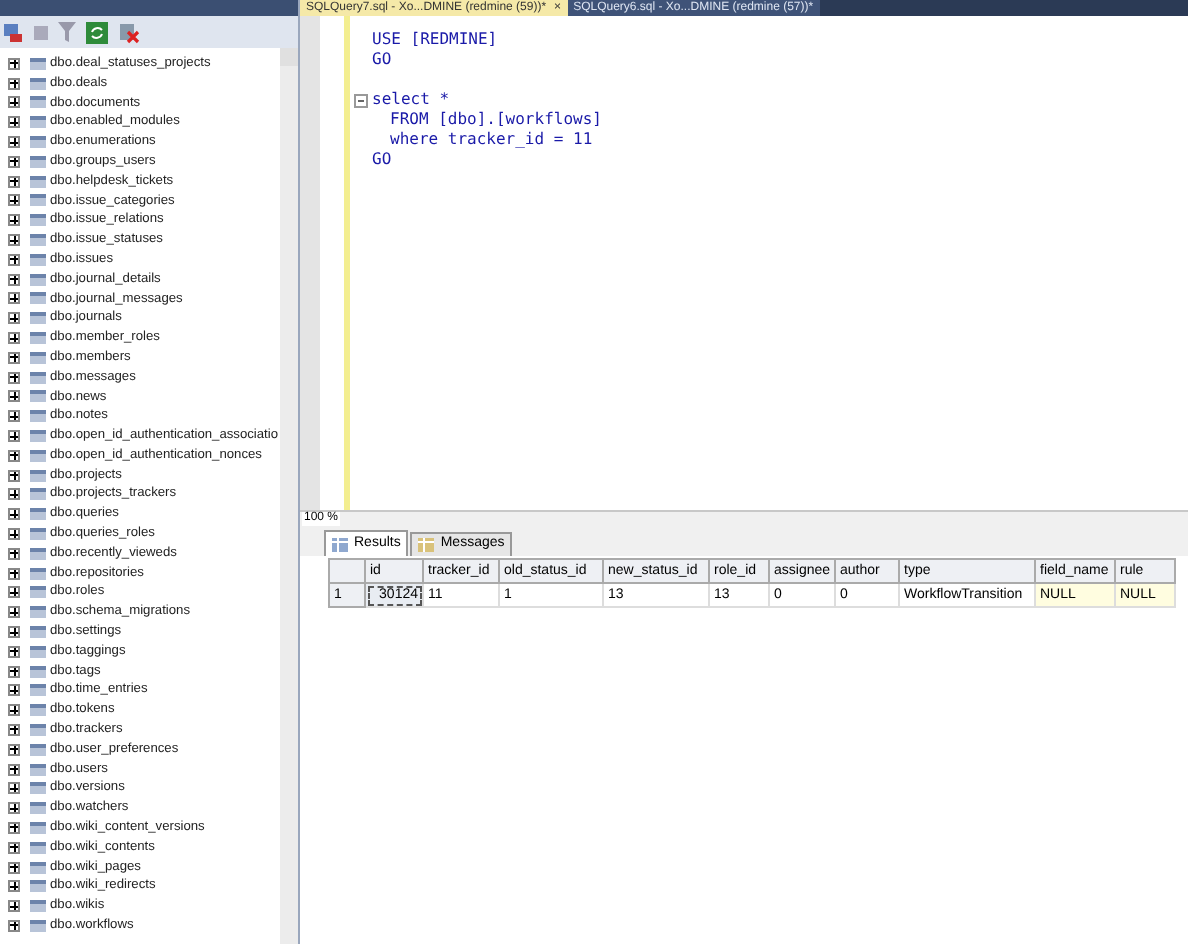 The height and width of the screenshot is (944, 1188). Describe the element at coordinates (495, 120) in the screenshot. I see `code-line: FROM [dbo].[workflows]` at that location.